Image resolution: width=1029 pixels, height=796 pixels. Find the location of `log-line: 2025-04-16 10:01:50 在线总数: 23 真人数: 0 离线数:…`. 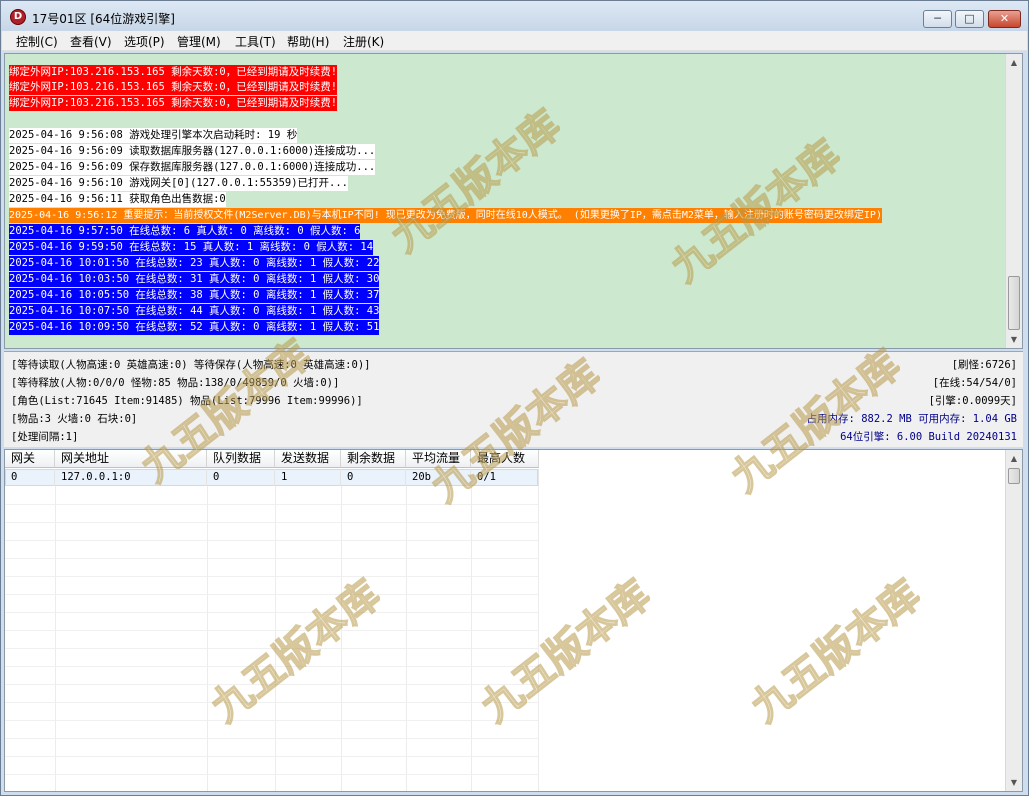

log-line: 2025-04-16 10:01:50 在线总数: 23 真人数: 0 离线数:… is located at coordinates (194, 263).